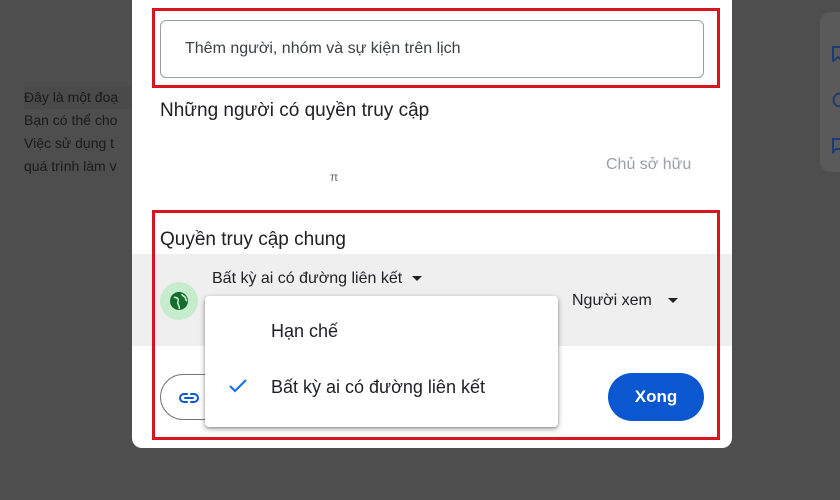 The image size is (840, 500). I want to click on link-icon, so click(189, 398).